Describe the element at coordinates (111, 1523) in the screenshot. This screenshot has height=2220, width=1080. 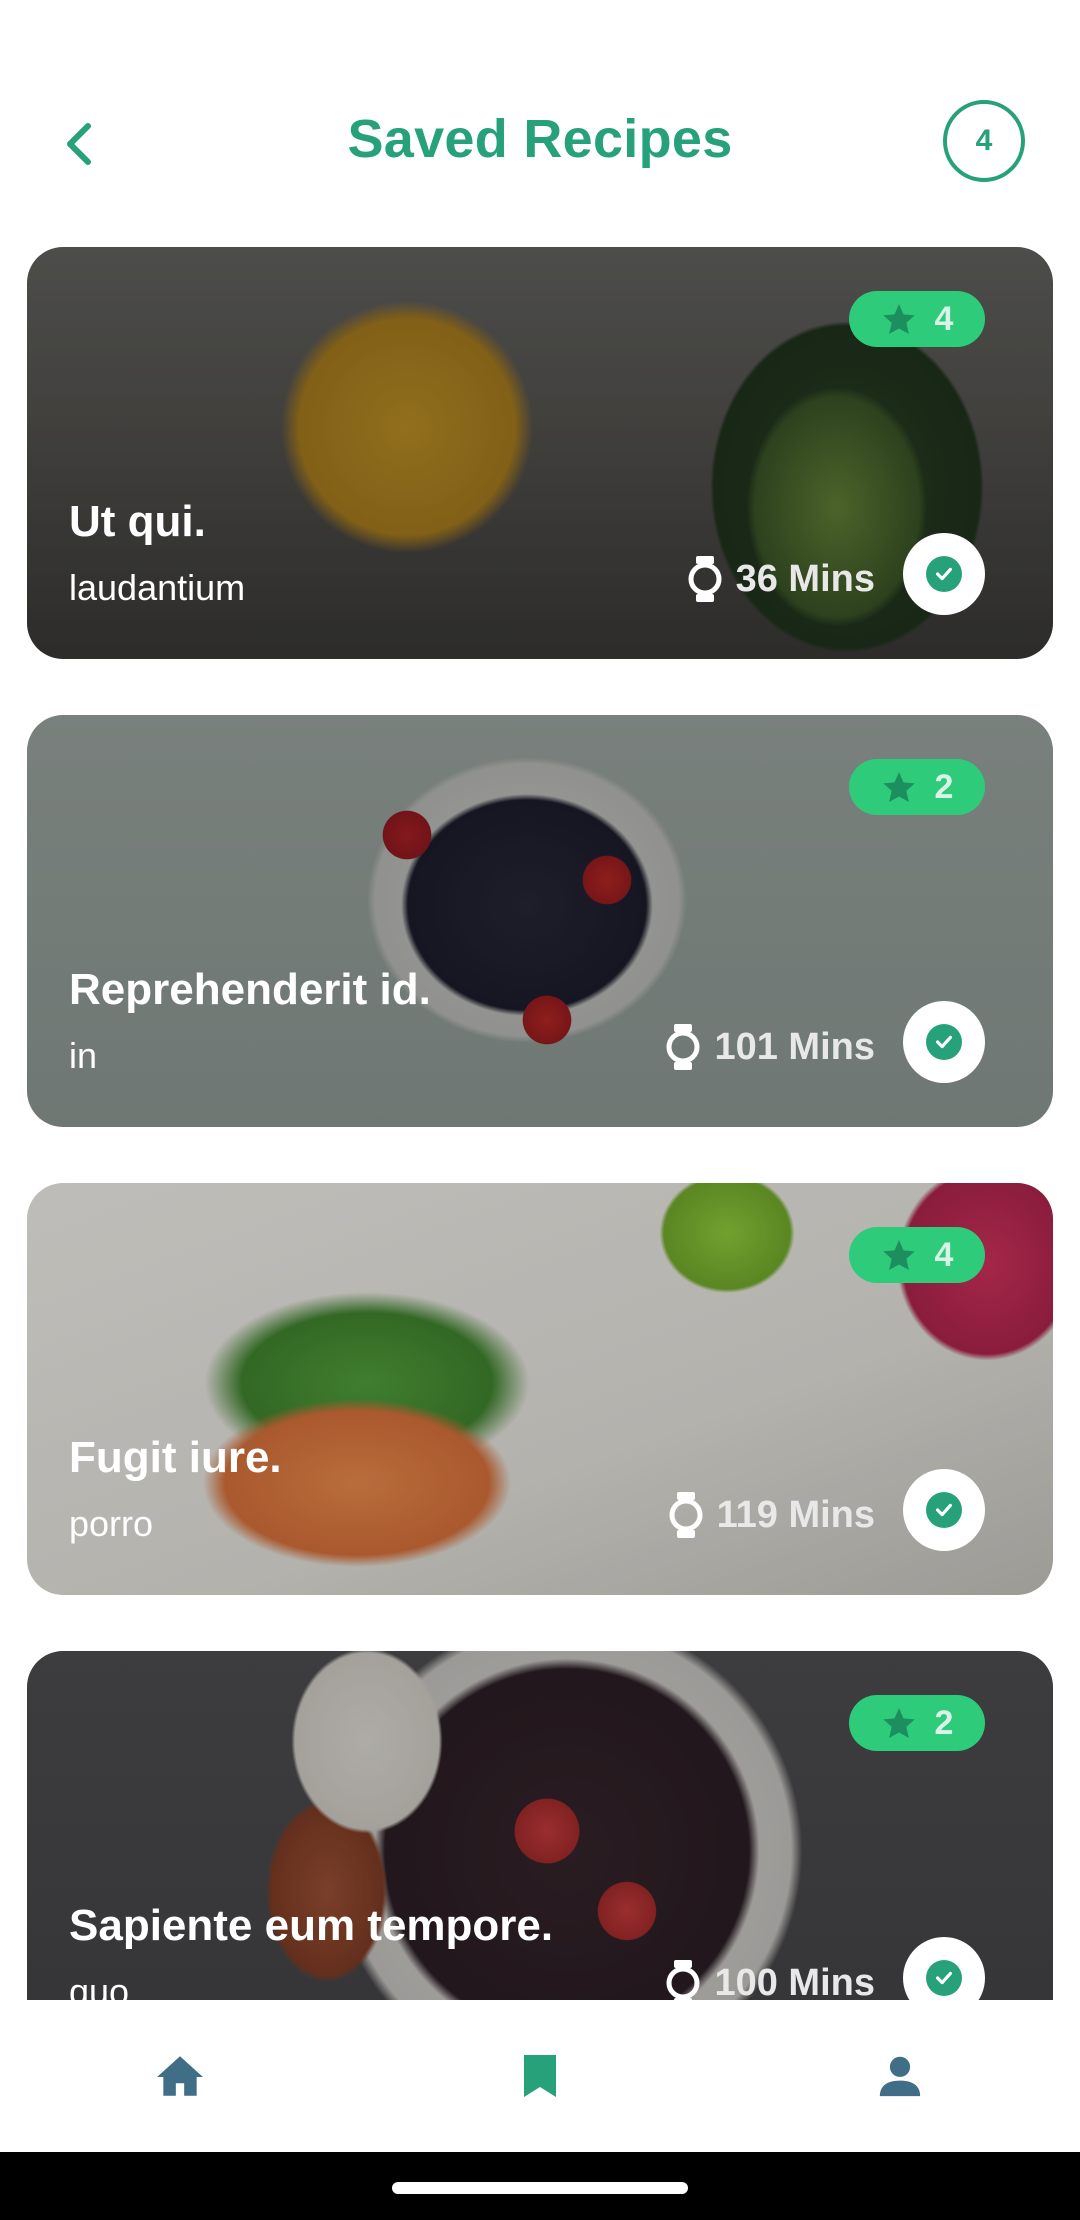
I see `recipe-subtitle: porro` at that location.